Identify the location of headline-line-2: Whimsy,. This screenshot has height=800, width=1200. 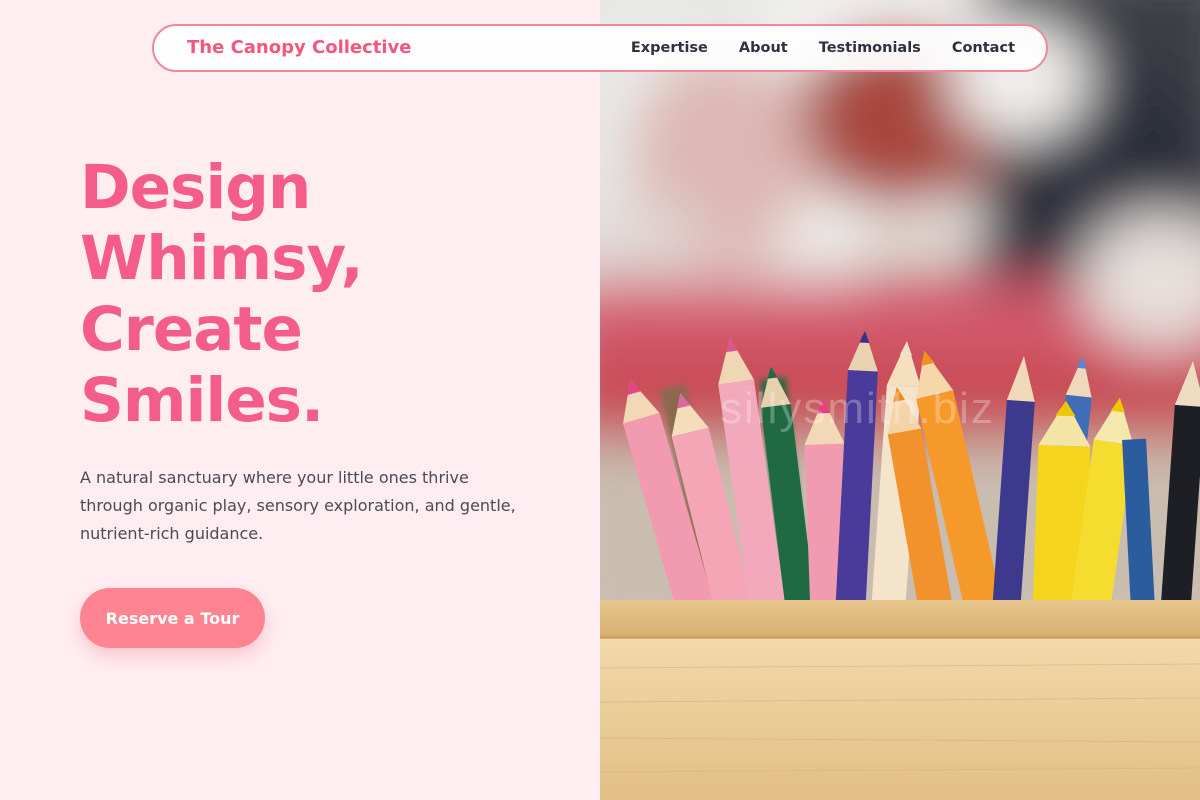
(222, 258).